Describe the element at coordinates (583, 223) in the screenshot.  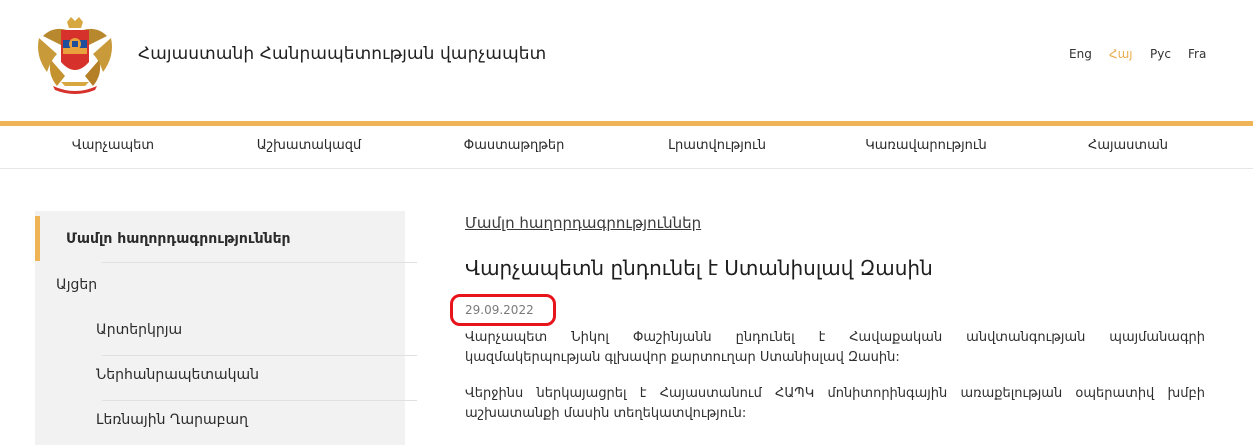
I see `breadcrumb-press-releases: Մամլո հաղորդագրություններ` at that location.